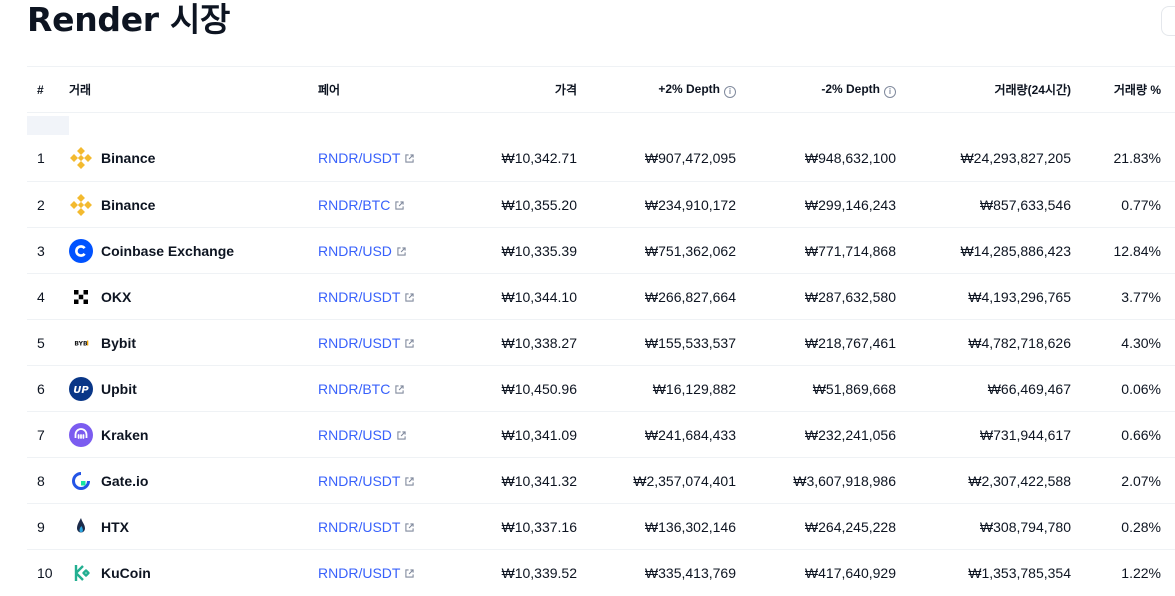 Image resolution: width=1175 pixels, height=596 pixels. What do you see at coordinates (115, 527) in the screenshot?
I see `exchange-name: HTX` at bounding box center [115, 527].